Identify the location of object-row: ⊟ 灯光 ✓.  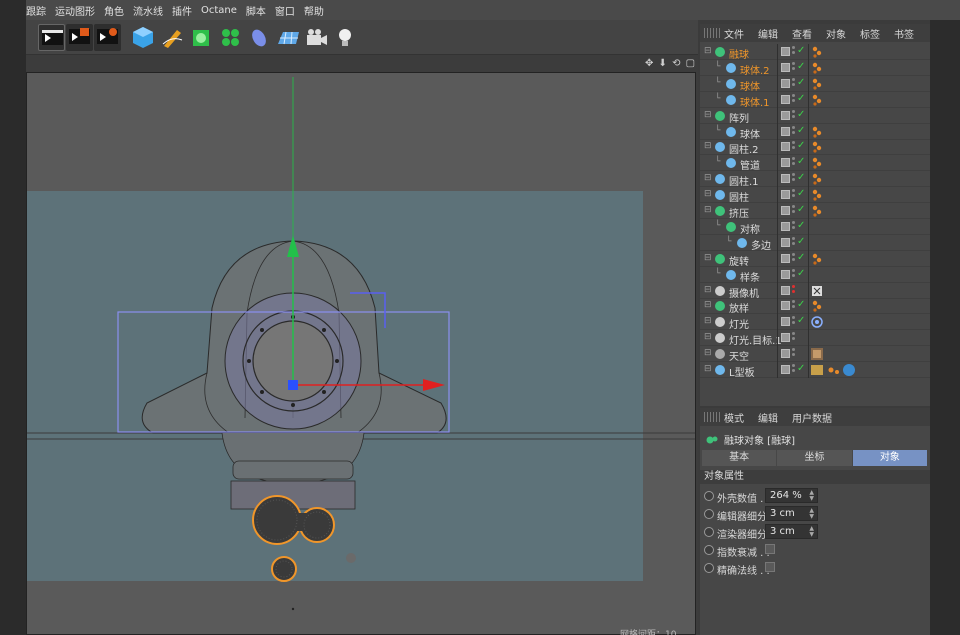
(815, 322).